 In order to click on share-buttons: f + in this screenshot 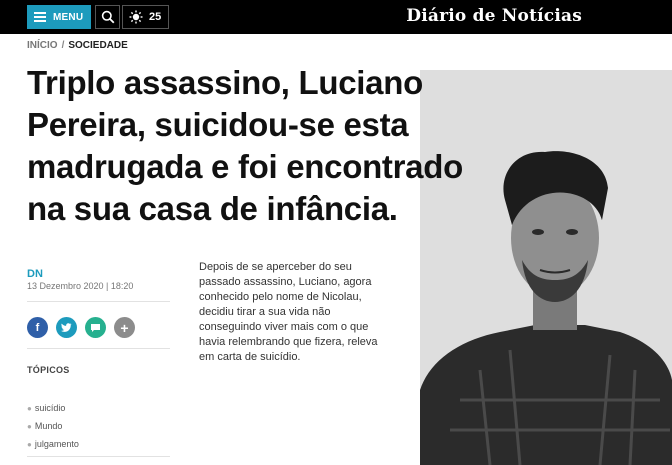, I will do `click(81, 327)`.